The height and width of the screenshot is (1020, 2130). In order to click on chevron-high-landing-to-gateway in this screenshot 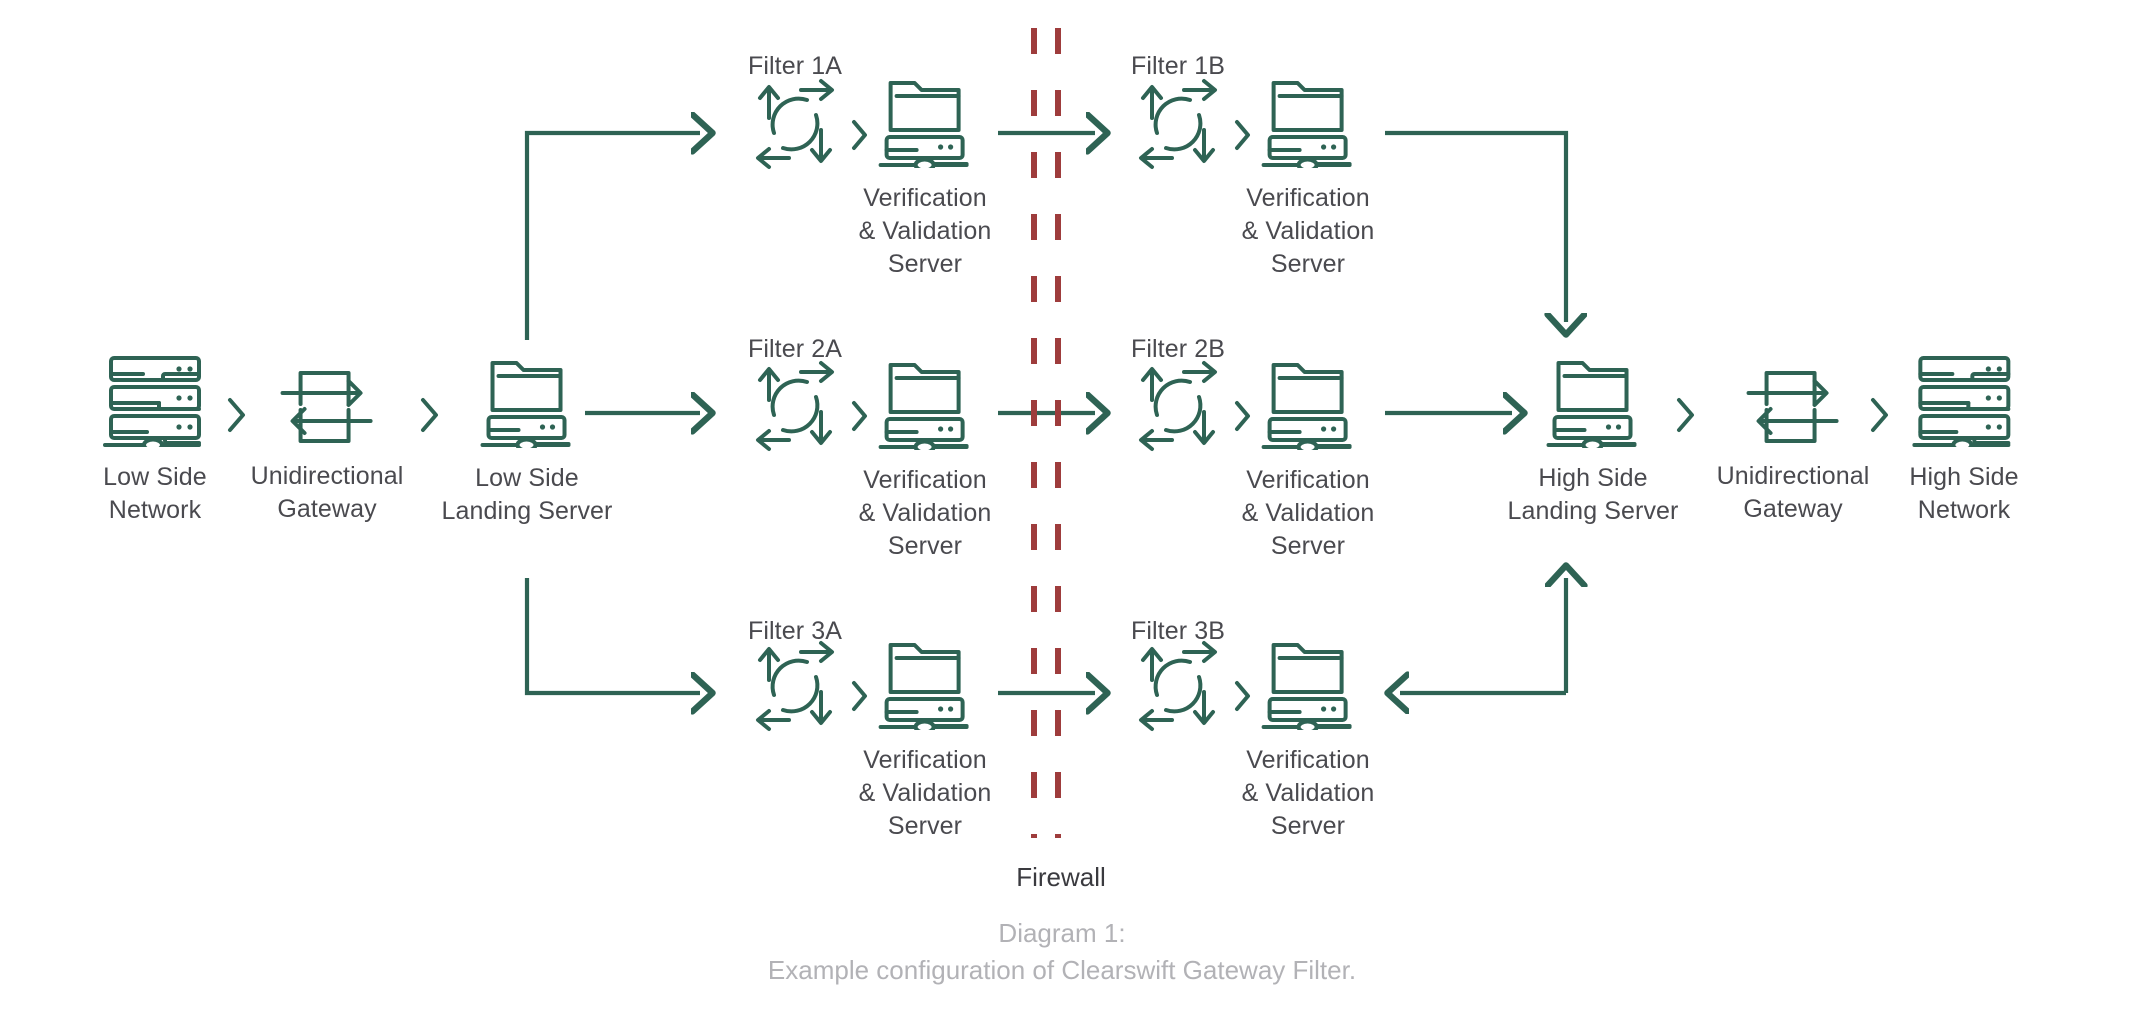, I will do `click(1686, 415)`.